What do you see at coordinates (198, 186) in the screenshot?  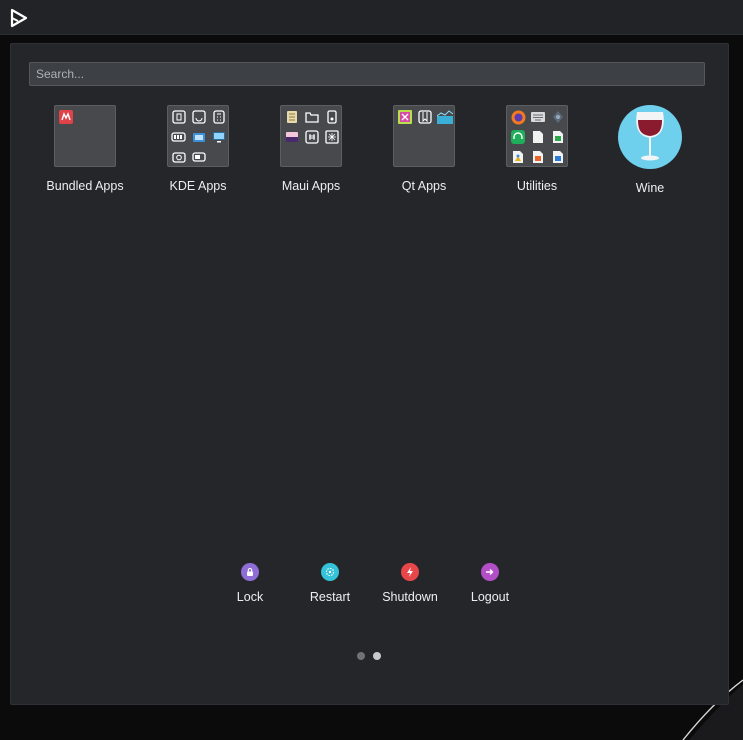 I see `app-label: KDE Apps` at bounding box center [198, 186].